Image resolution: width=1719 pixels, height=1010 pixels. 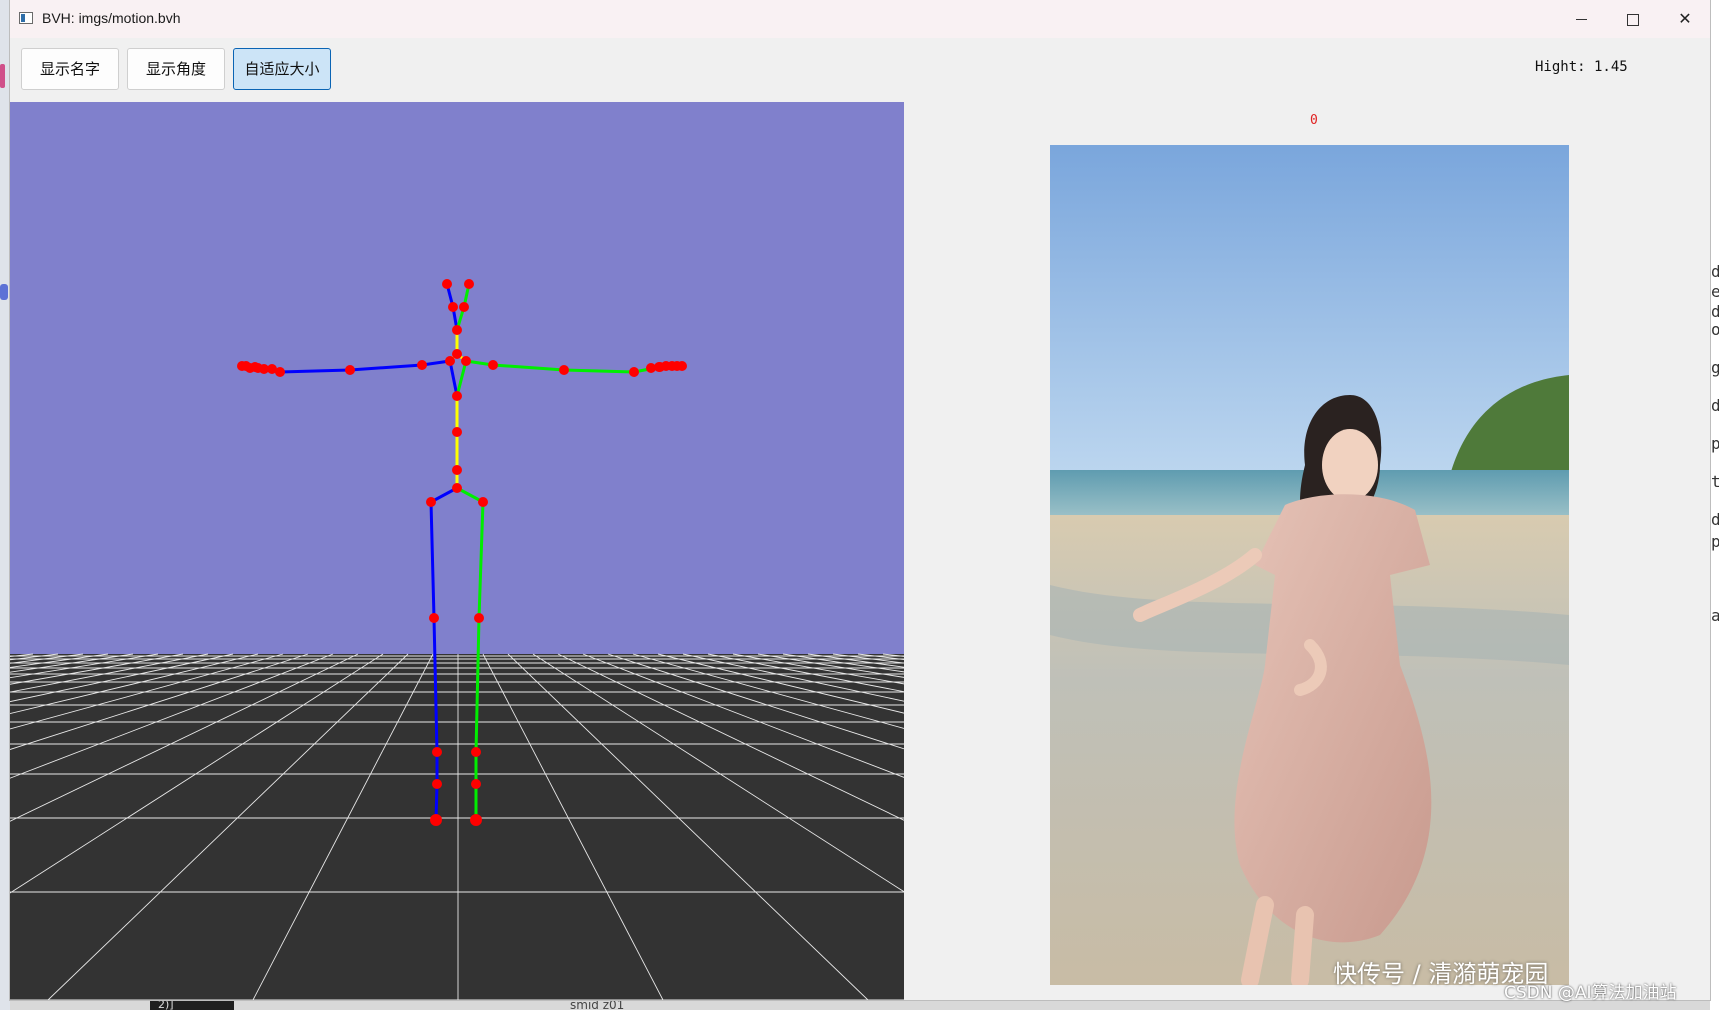 I want to click on close-icon: ✕, so click(x=1685, y=18).